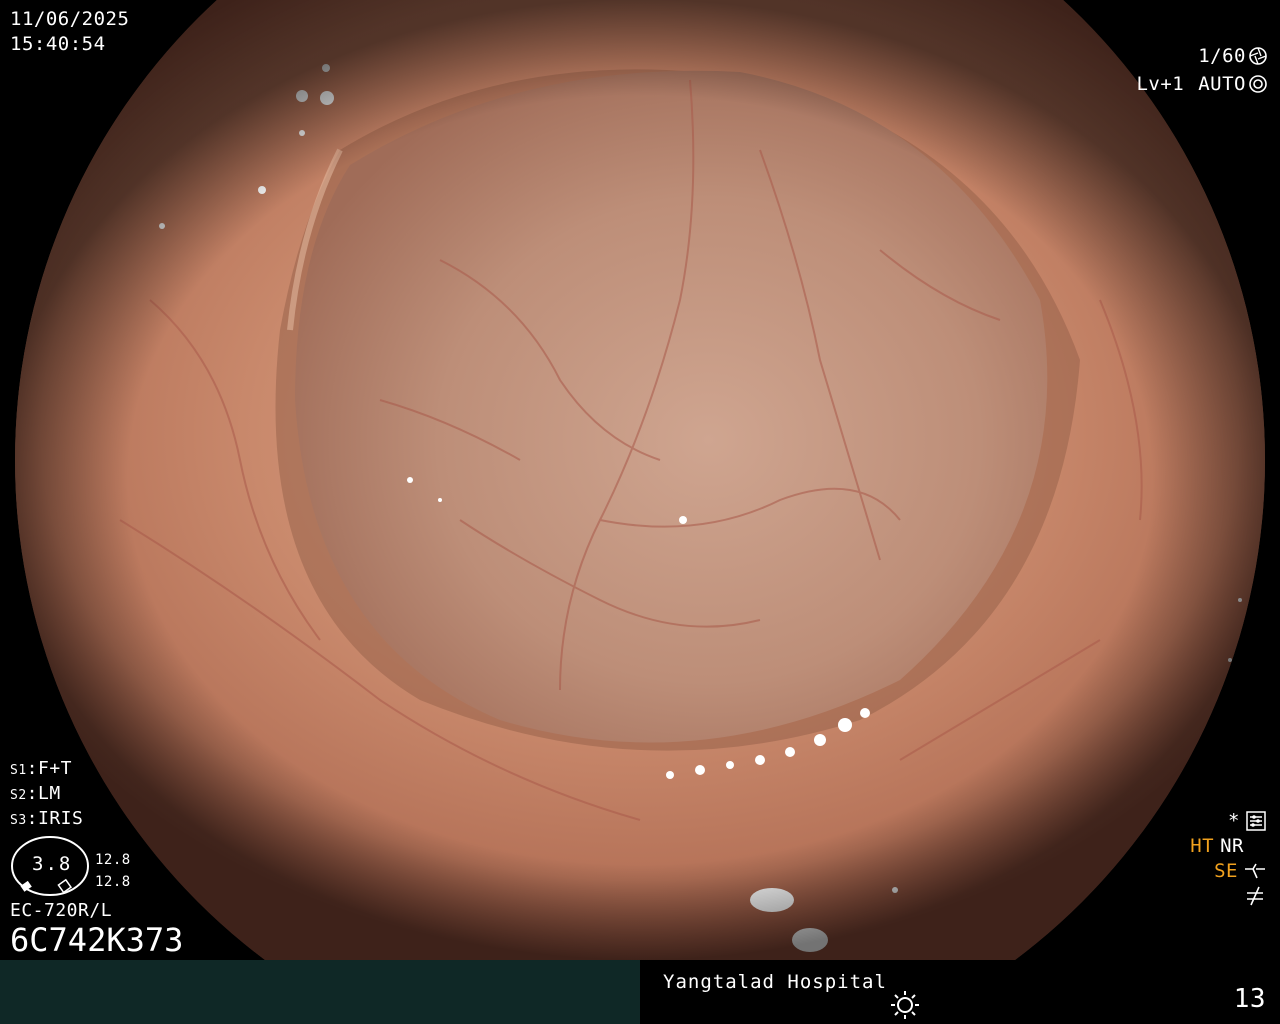  Describe the element at coordinates (113, 882) in the screenshot. I see `gauge-bottom-value: 12.8` at that location.